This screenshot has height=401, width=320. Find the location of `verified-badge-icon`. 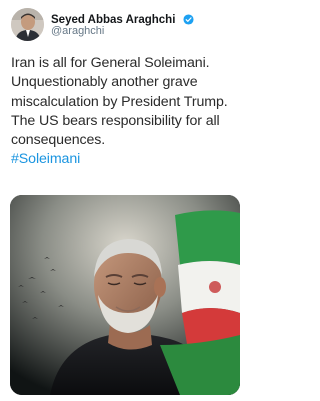

verified-badge-icon is located at coordinates (188, 19).